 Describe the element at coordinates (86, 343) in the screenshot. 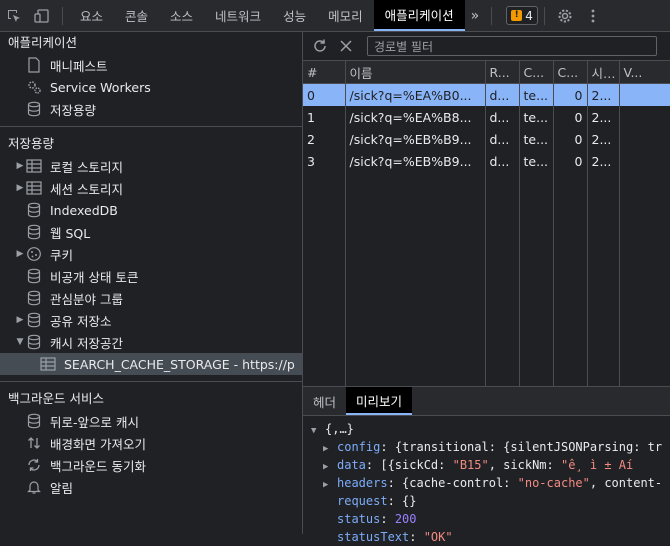

I see `sidebar-item-label: 캐시 저장공간` at that location.